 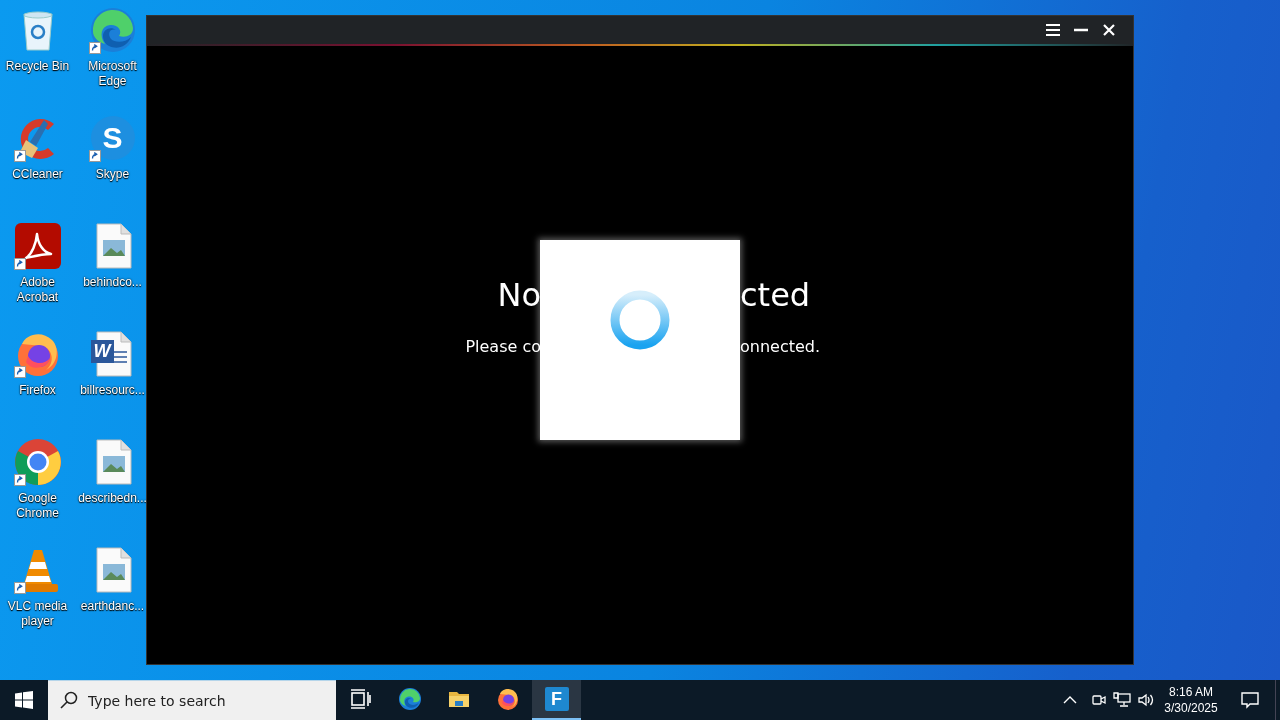 What do you see at coordinates (1109, 30) in the screenshot?
I see `close-icon` at bounding box center [1109, 30].